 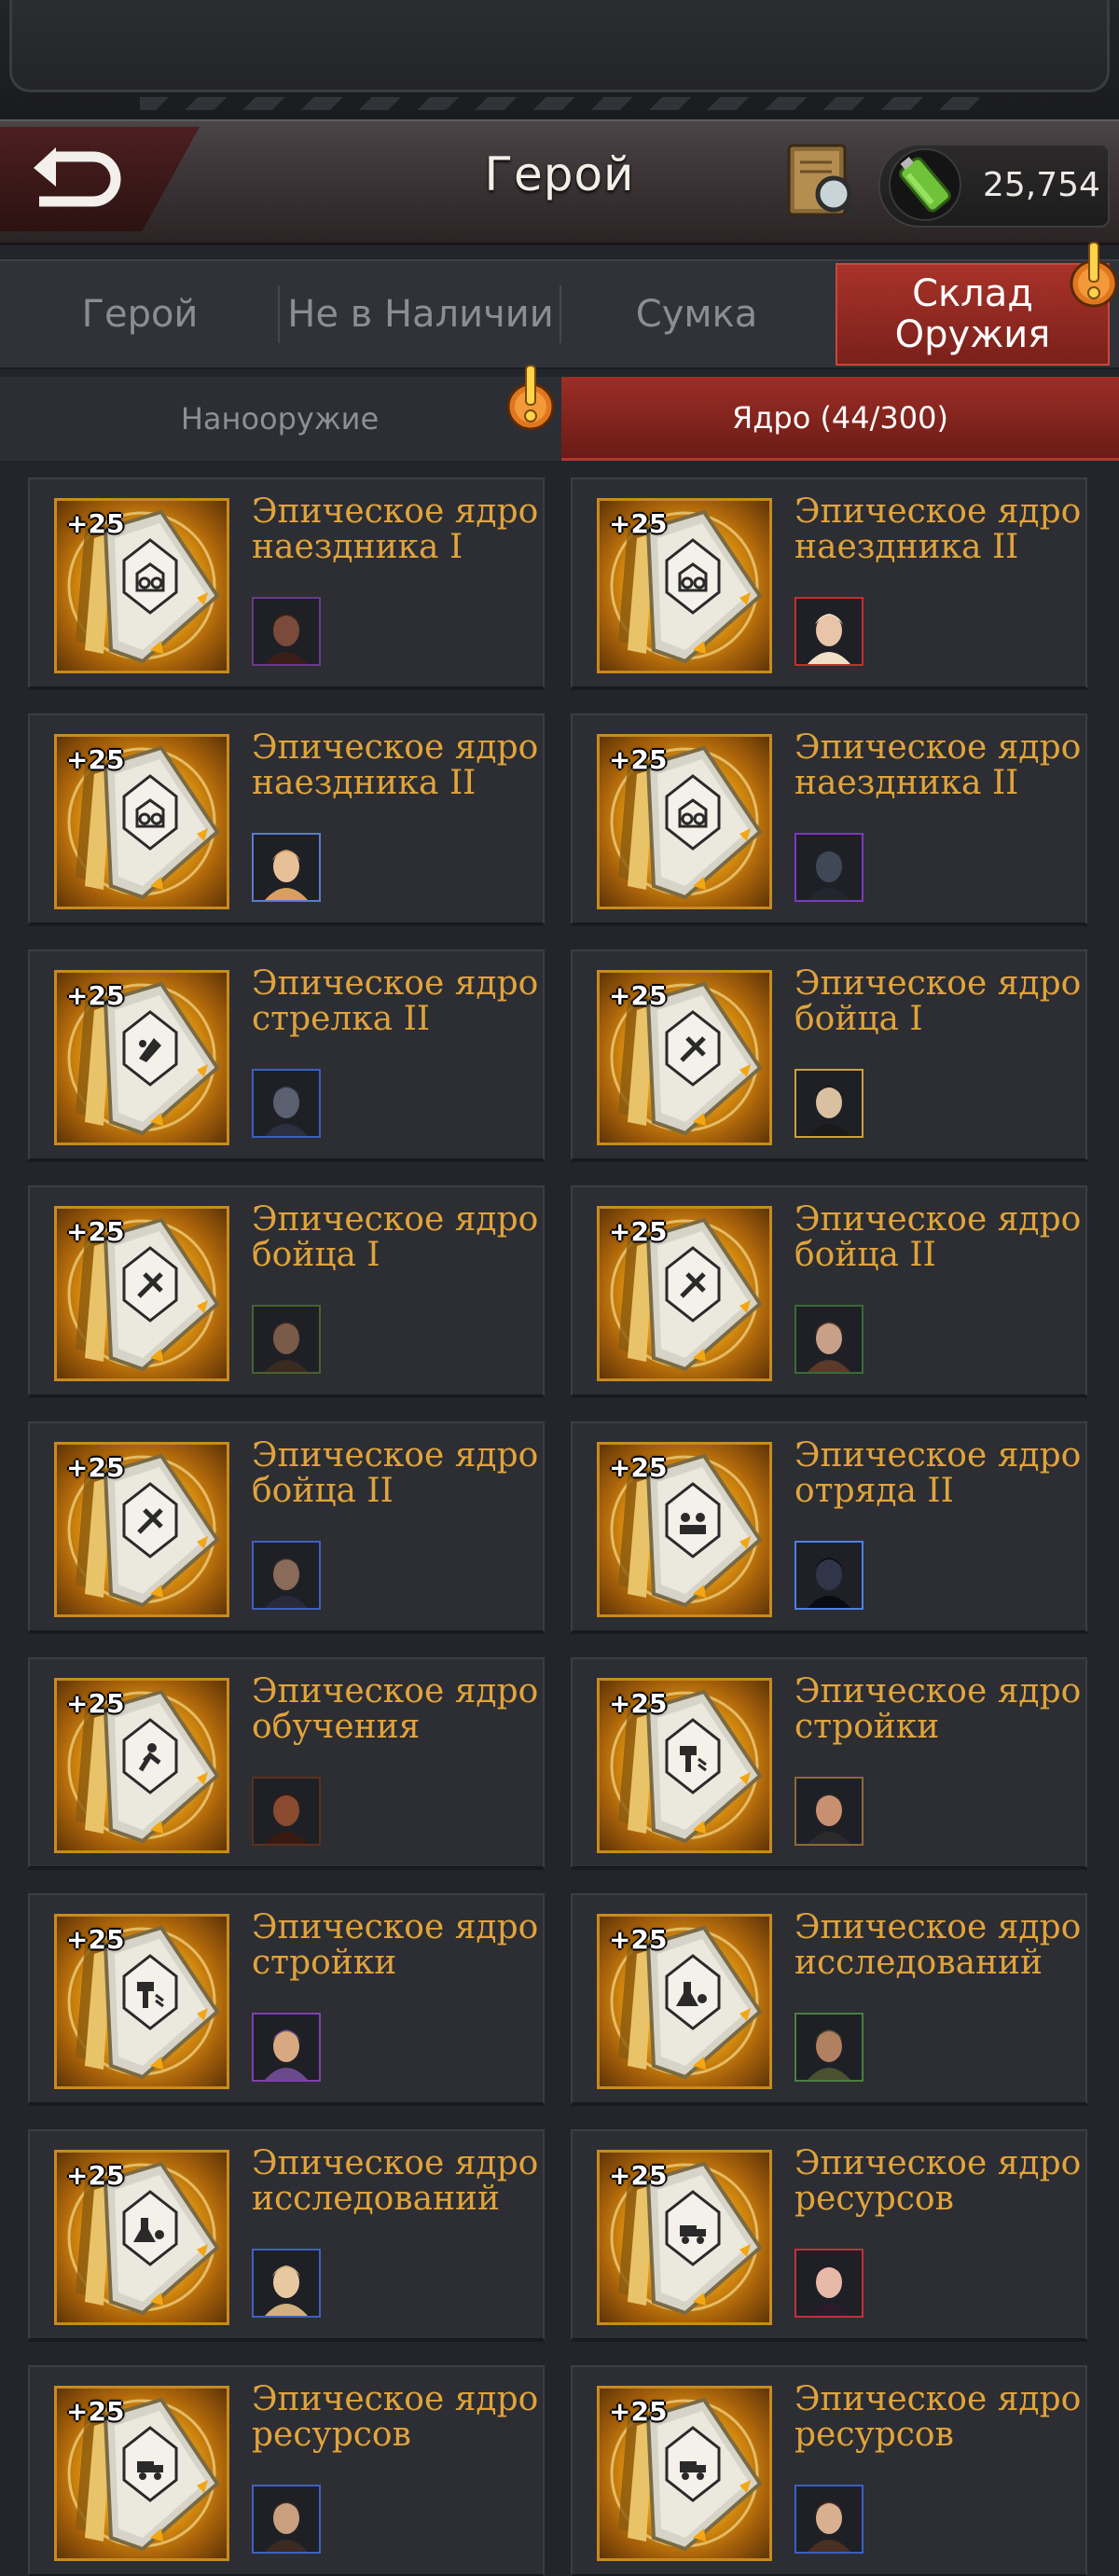 I want to click on tab-weapon-storage-label: Склад Оружия, so click(x=972, y=314).